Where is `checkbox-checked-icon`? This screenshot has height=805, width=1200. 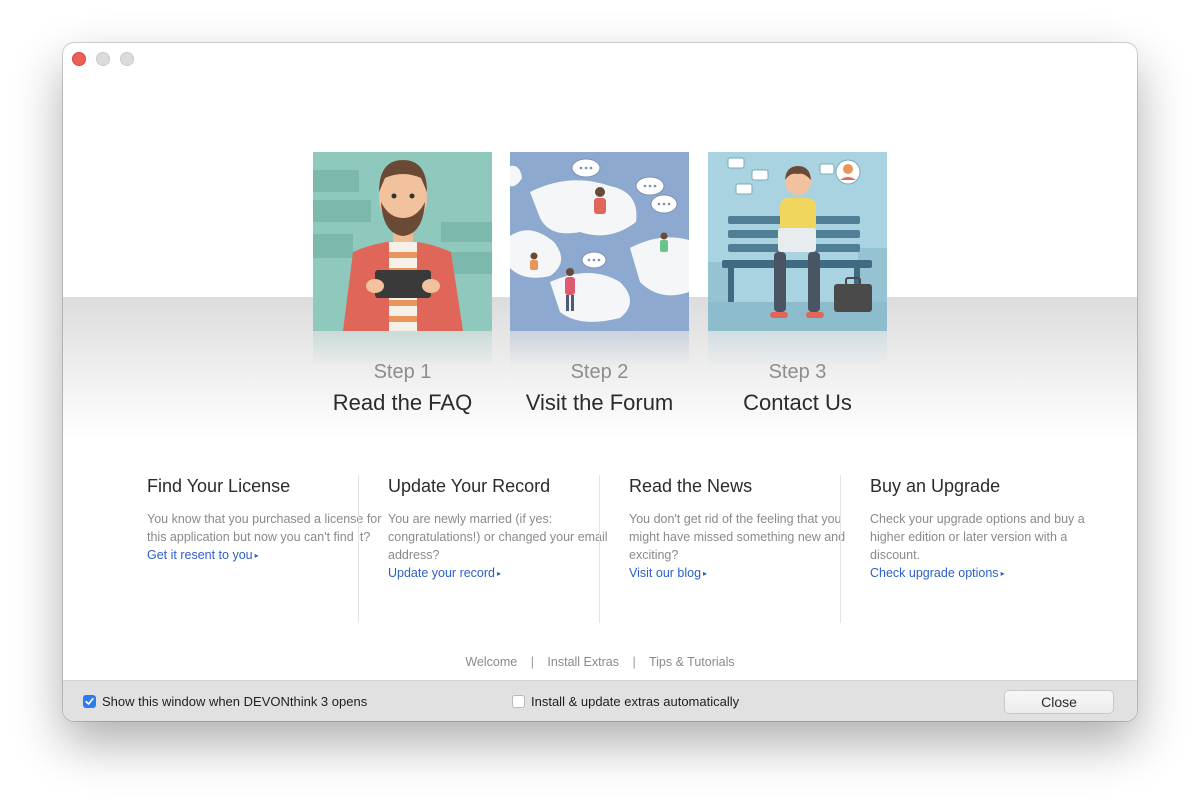
checkbox-checked-icon is located at coordinates (89, 701).